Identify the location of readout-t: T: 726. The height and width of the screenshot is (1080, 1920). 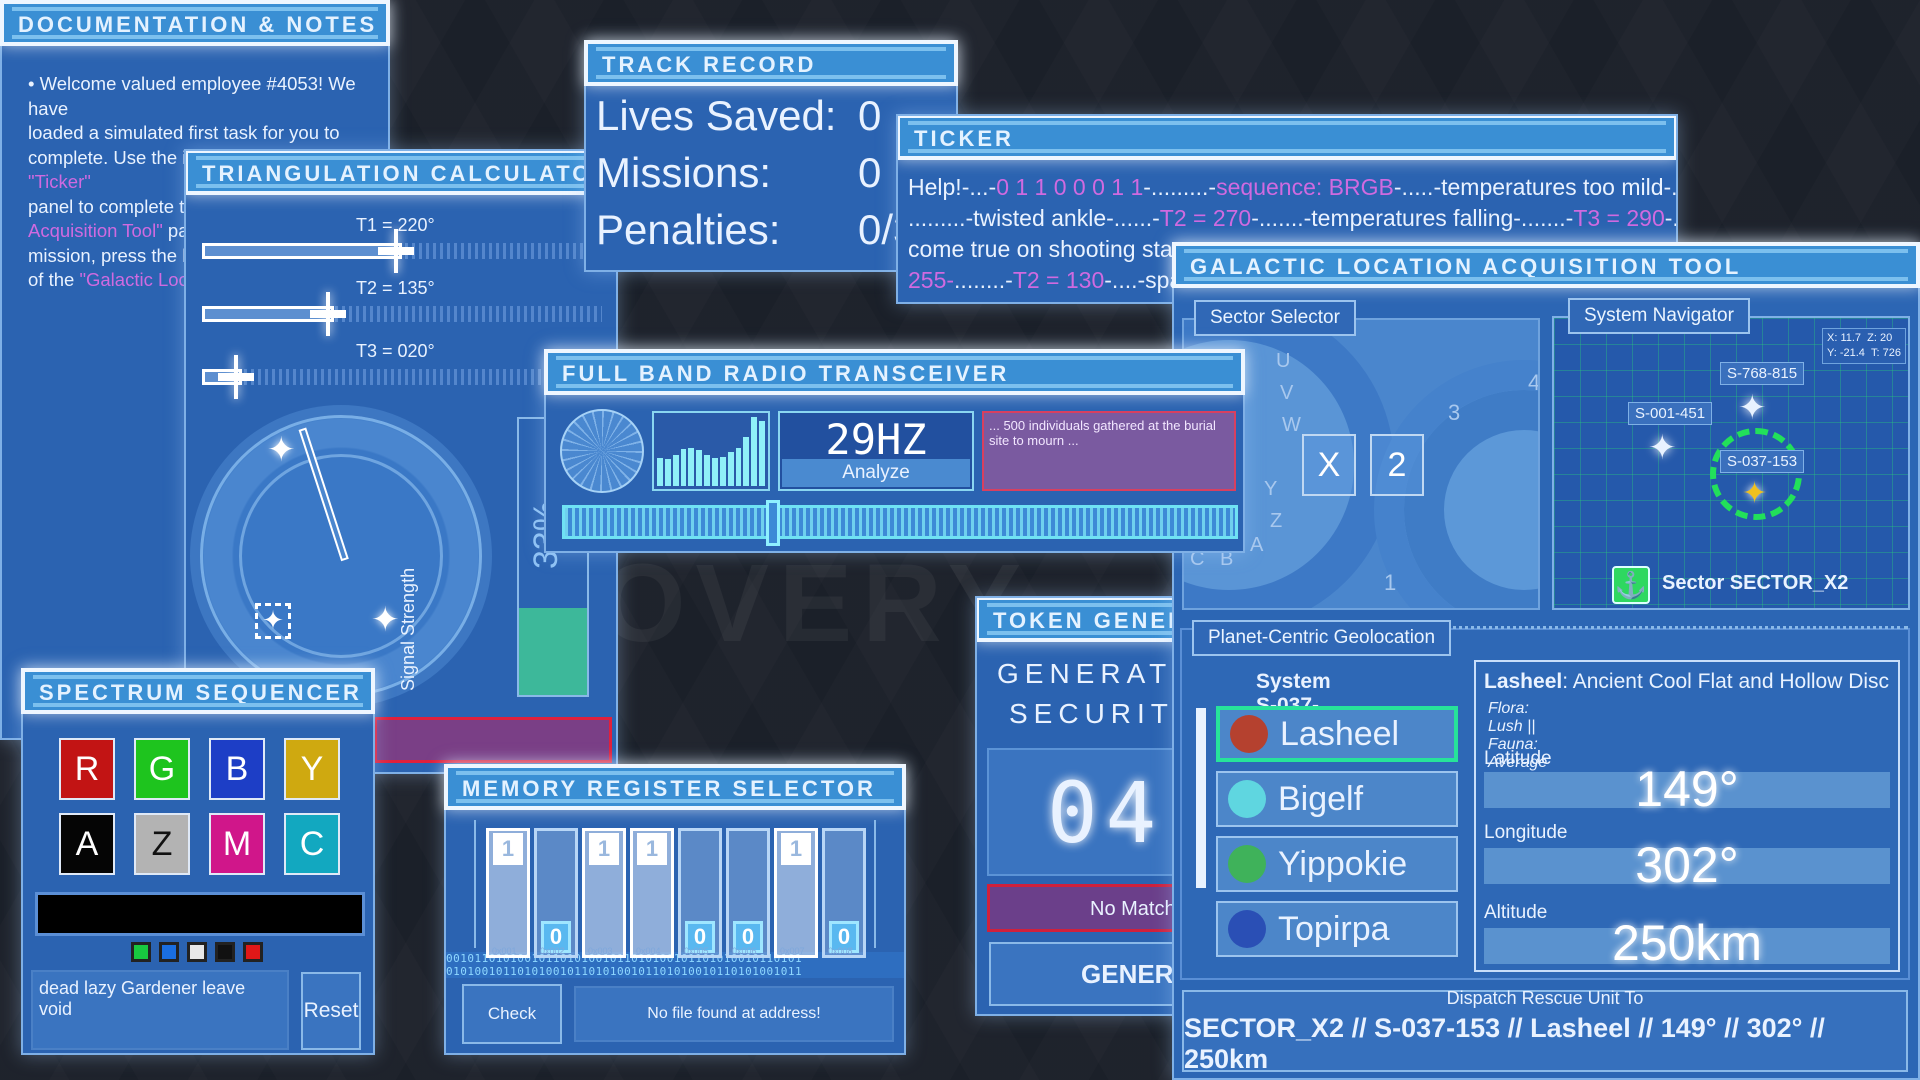
(1886, 353).